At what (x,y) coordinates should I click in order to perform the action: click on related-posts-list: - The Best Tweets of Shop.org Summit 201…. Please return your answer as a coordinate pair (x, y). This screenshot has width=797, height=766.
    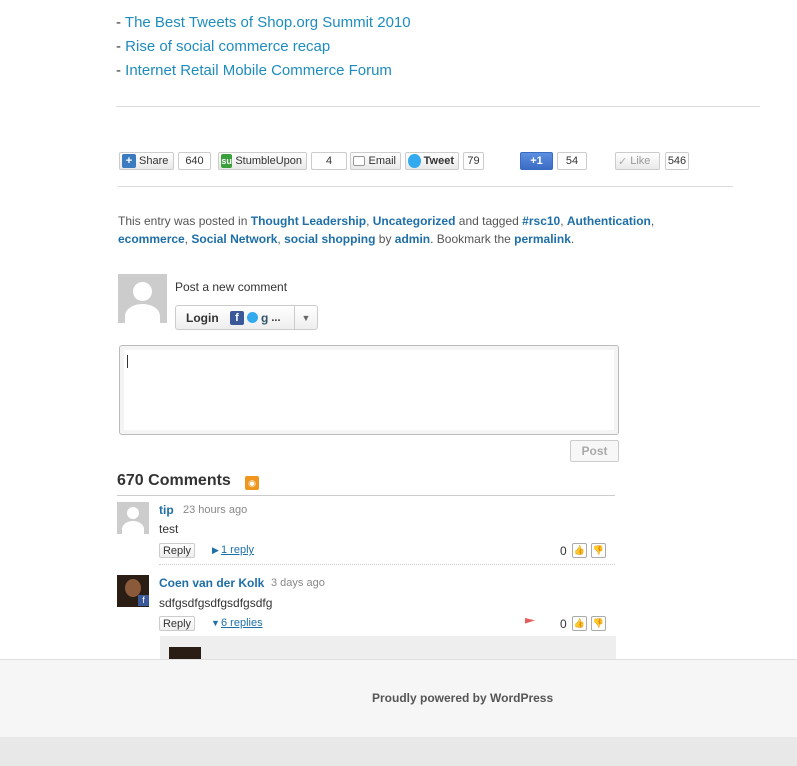
    Looking at the image, I should click on (263, 47).